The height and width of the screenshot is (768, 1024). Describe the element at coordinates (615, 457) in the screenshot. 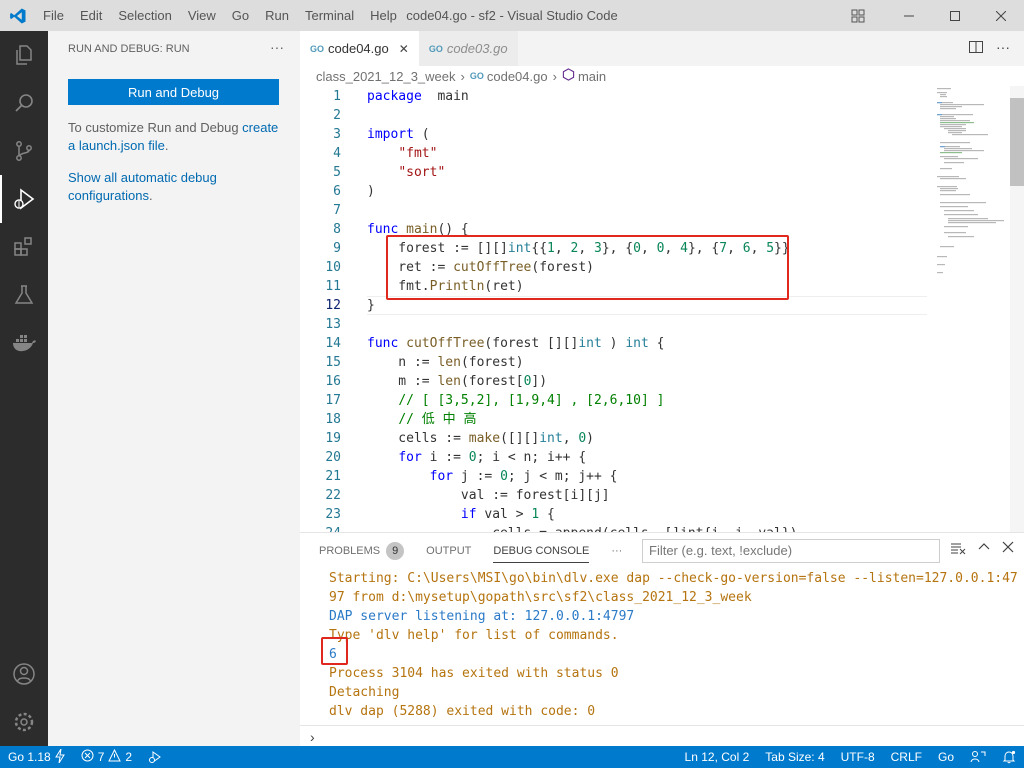

I see `code-line: 20 for i := 0; i < n; i++ {` at that location.